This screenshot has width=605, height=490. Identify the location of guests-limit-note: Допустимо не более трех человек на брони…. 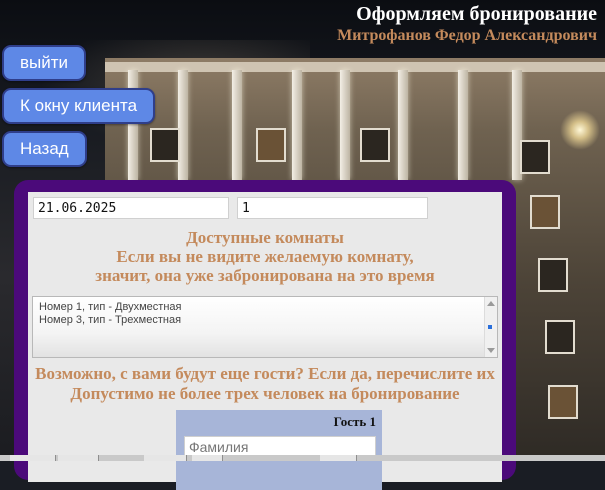
(265, 393).